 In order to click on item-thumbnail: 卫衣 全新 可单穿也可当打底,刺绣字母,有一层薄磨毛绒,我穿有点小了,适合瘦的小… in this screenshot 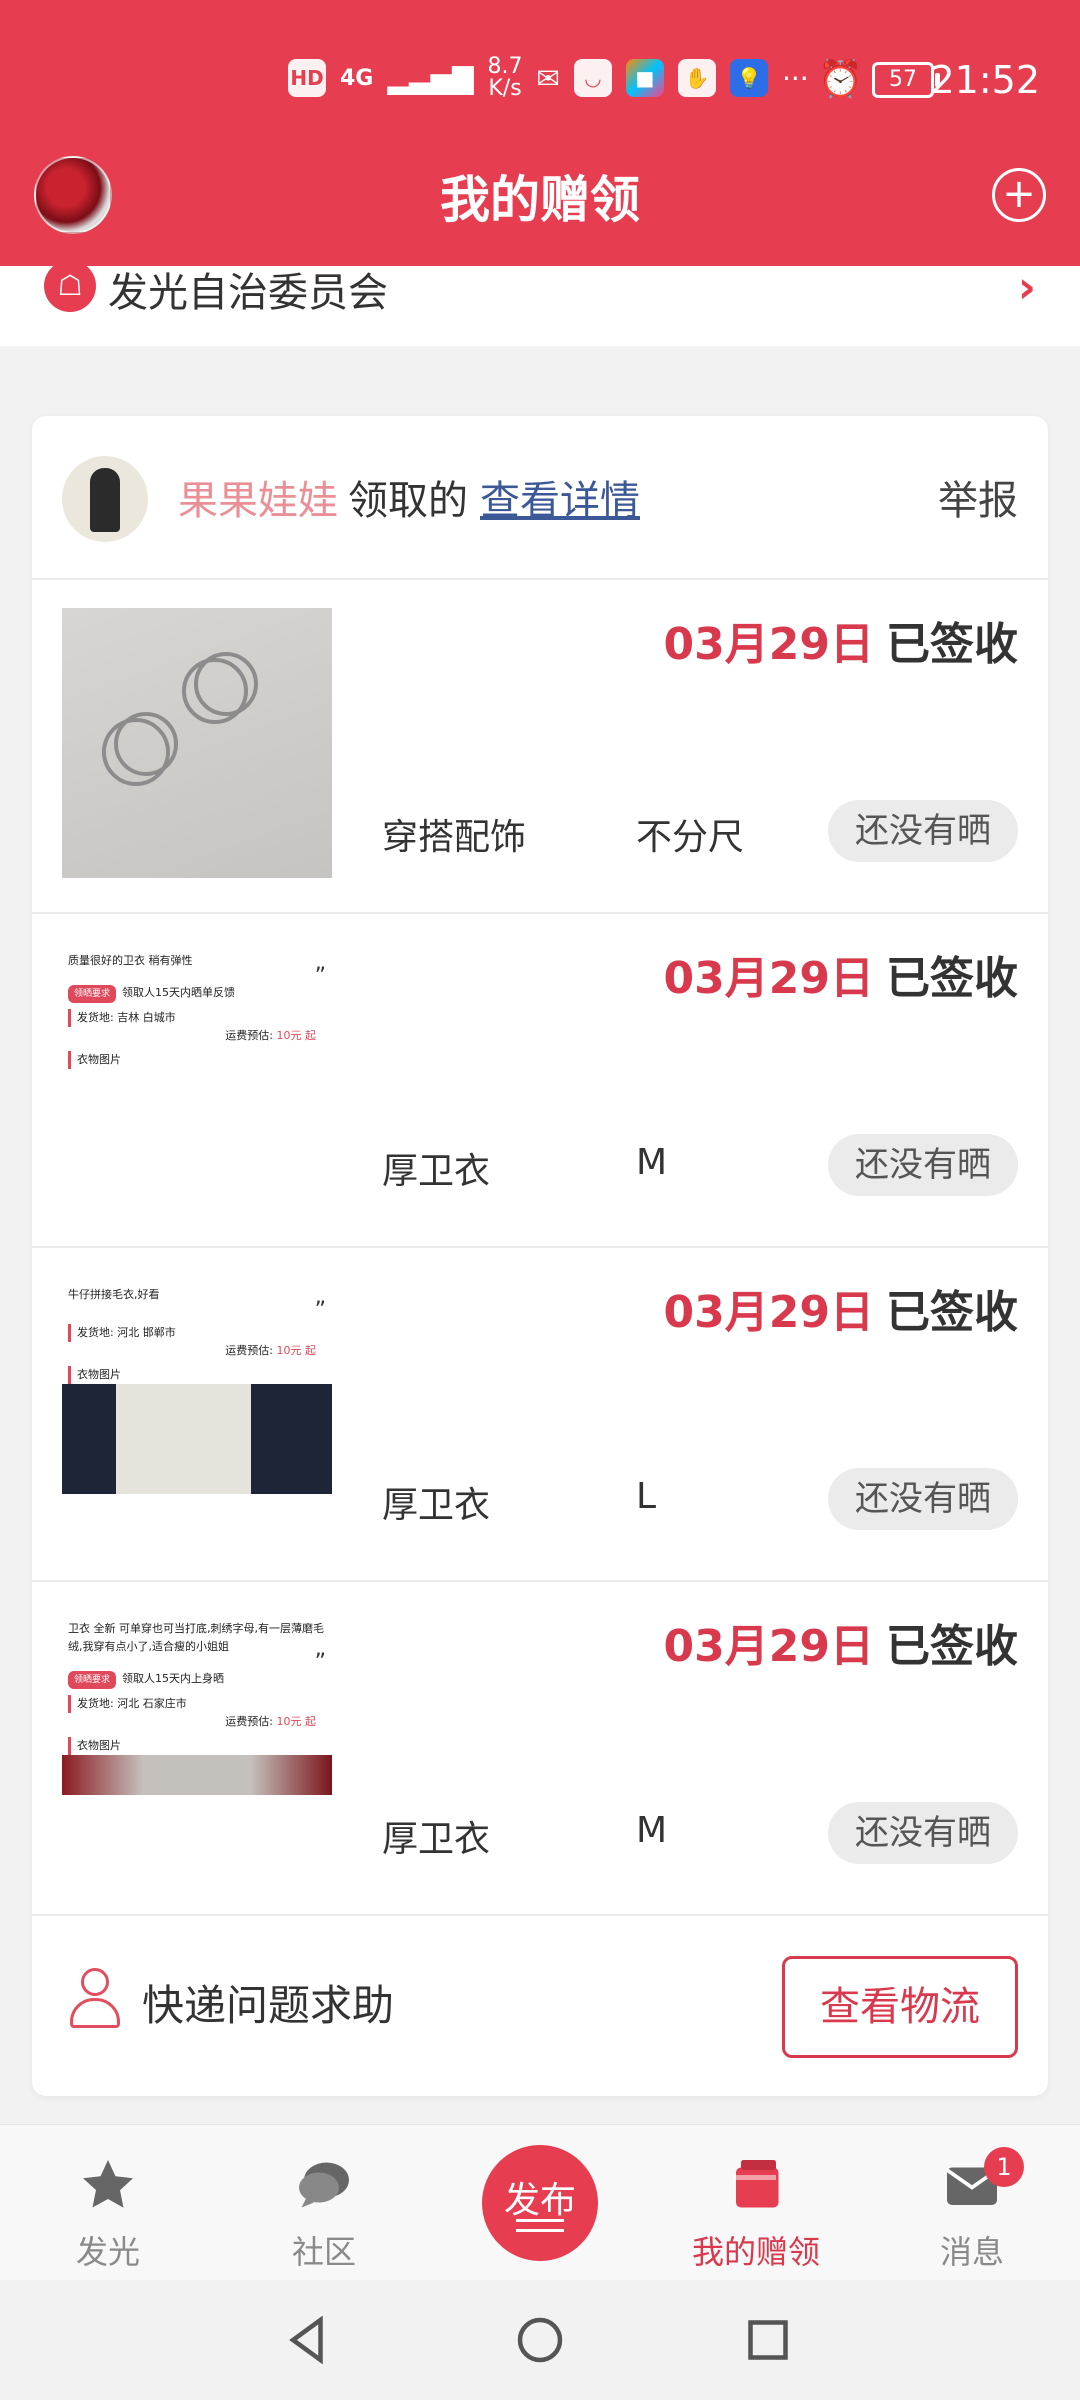, I will do `click(197, 1745)`.